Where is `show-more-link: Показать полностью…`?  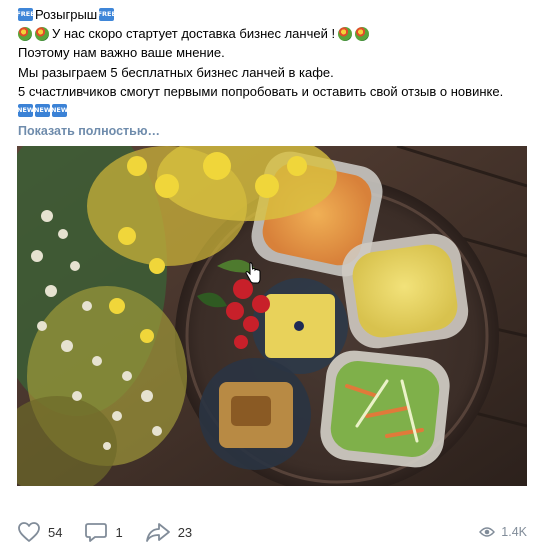
show-more-link: Показать полностью… is located at coordinates (275, 131).